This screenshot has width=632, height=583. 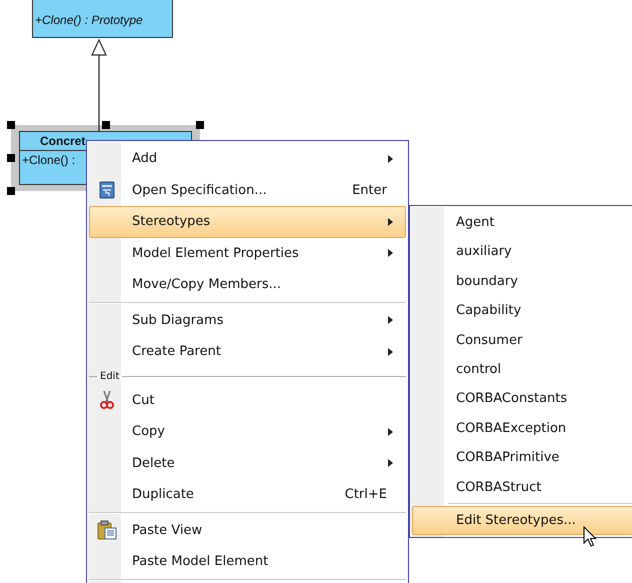 I want to click on menu-item: Model Element Properties, so click(x=247, y=253).